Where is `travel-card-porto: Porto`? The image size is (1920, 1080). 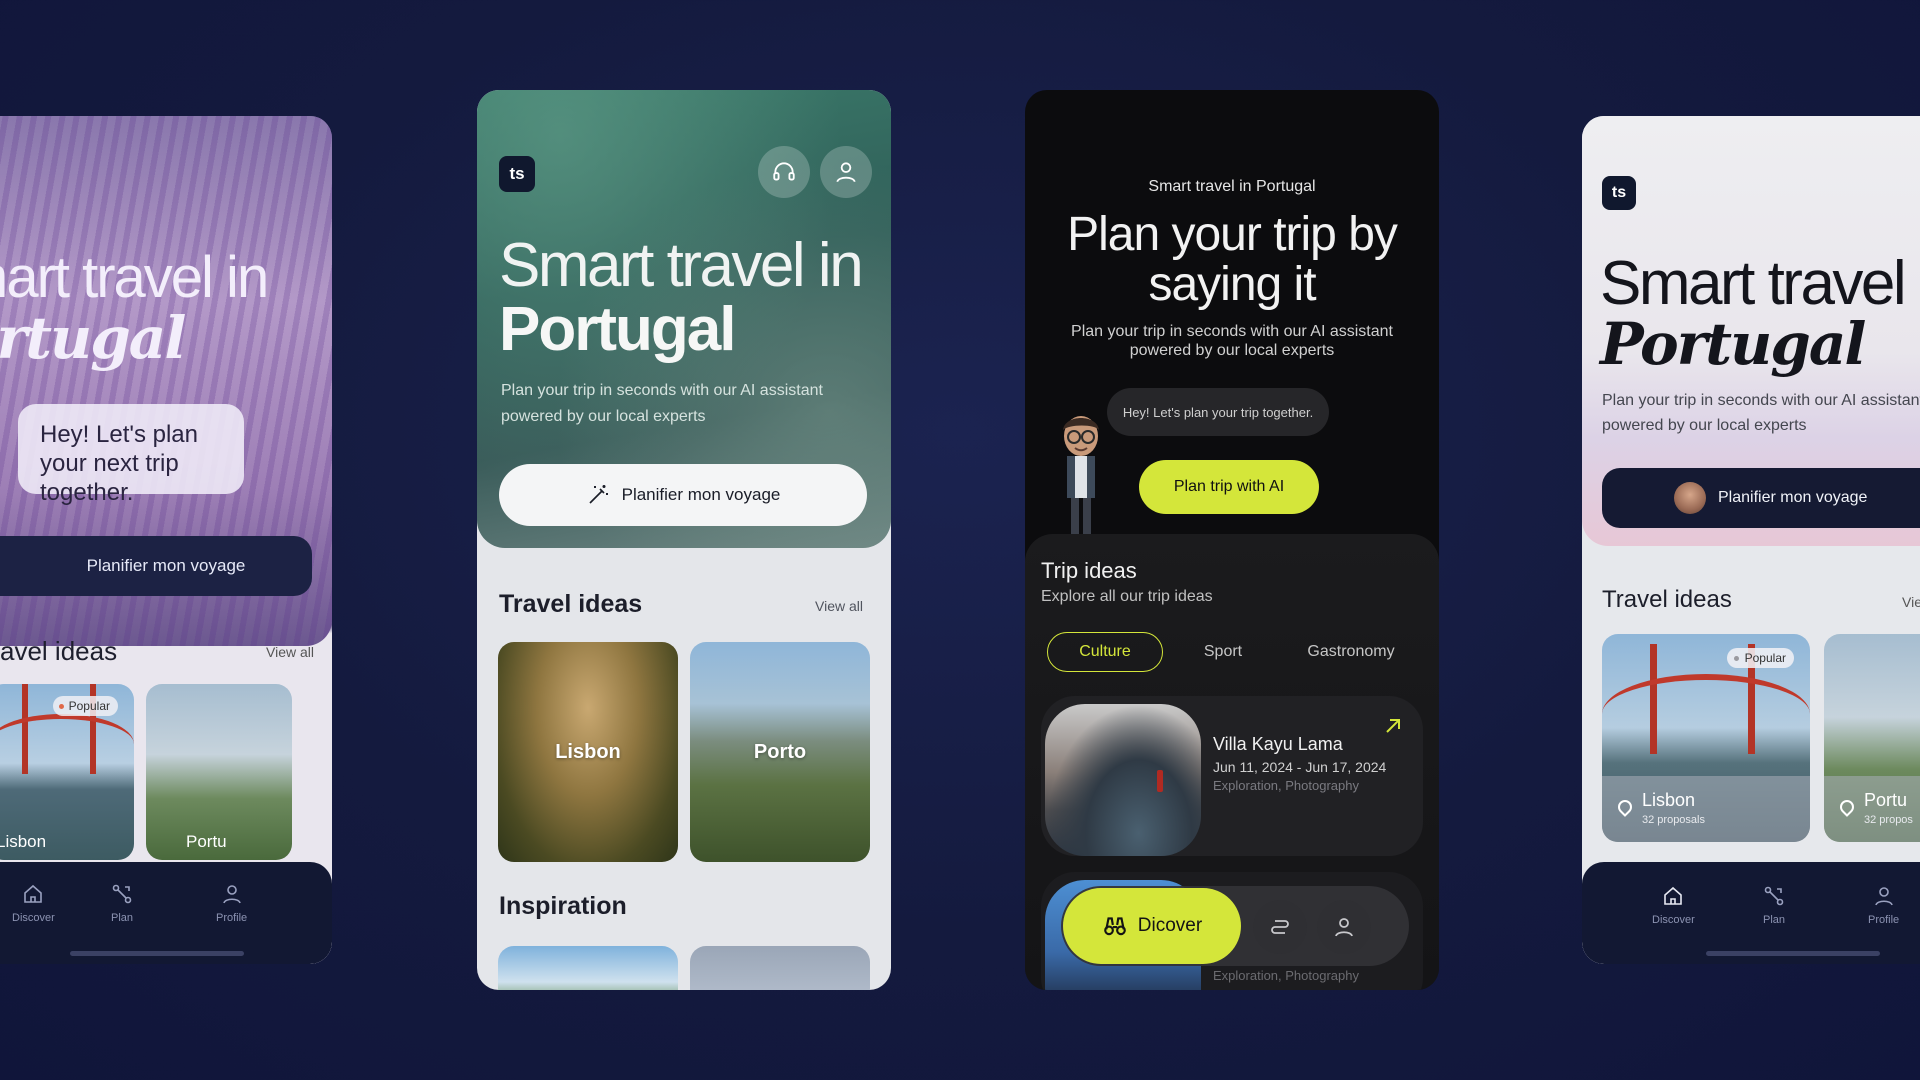
travel-card-porto: Porto is located at coordinates (780, 752).